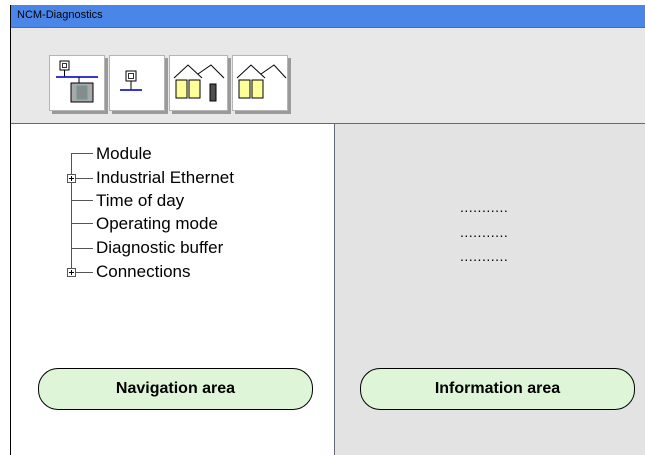  What do you see at coordinates (159, 248) in the screenshot?
I see `tree-item-diagnostic-buffer: Diagnostic buffer` at bounding box center [159, 248].